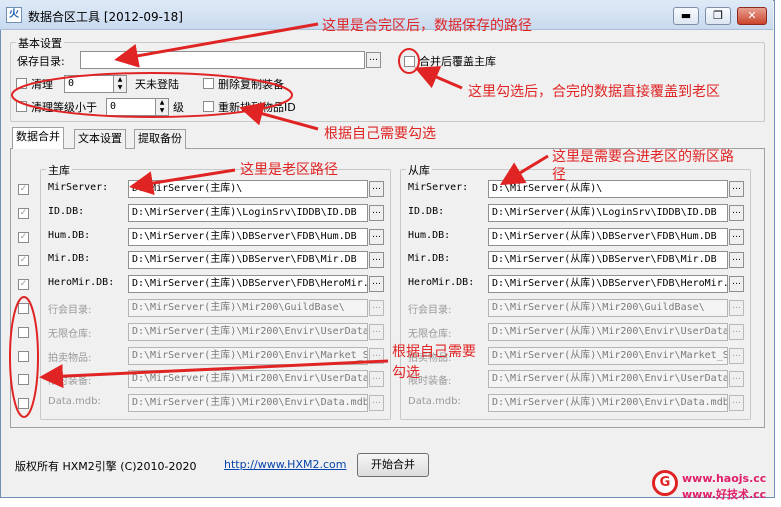 The image size is (781, 507). Describe the element at coordinates (380, 134) in the screenshot. I see `annotation-options: 根据自己需要勾选` at that location.